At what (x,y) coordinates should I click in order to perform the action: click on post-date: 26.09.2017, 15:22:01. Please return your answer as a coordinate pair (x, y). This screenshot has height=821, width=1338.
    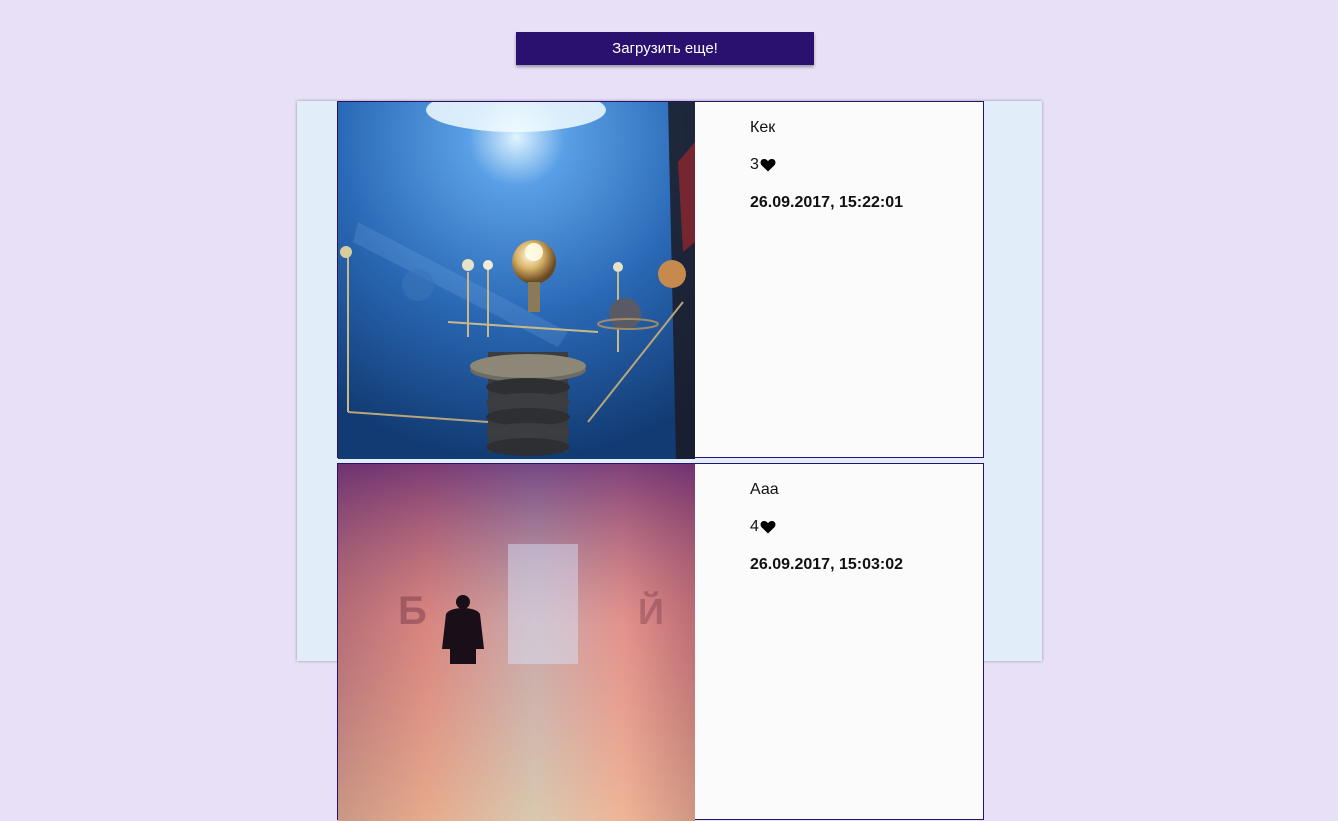
    Looking at the image, I should click on (827, 202).